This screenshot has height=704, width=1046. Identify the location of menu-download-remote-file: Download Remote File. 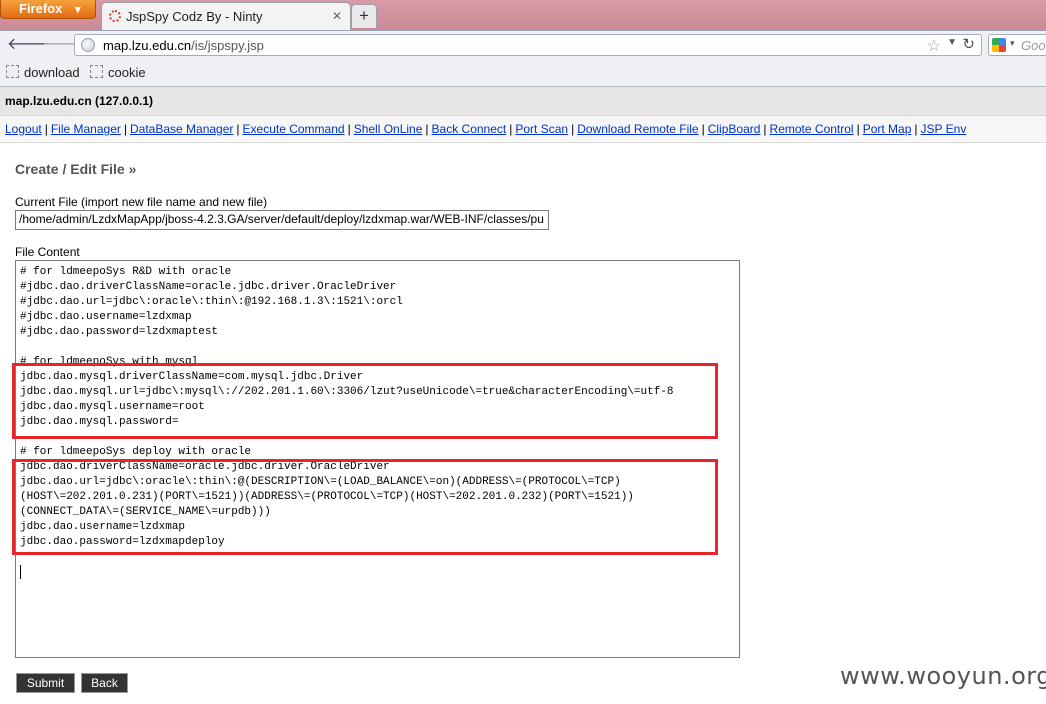
(637, 129).